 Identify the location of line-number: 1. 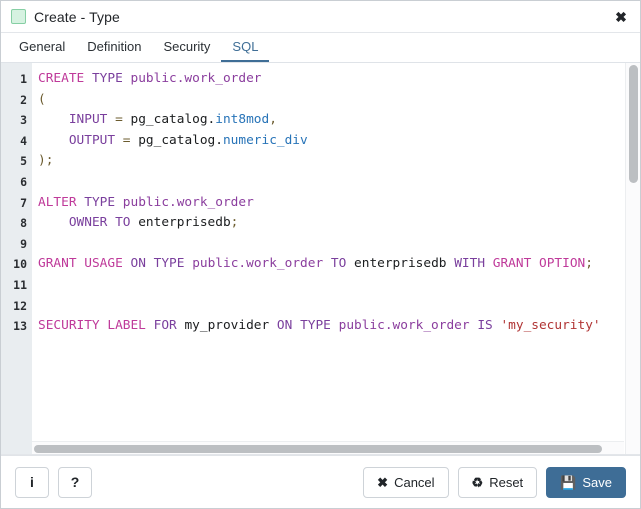
(23, 79).